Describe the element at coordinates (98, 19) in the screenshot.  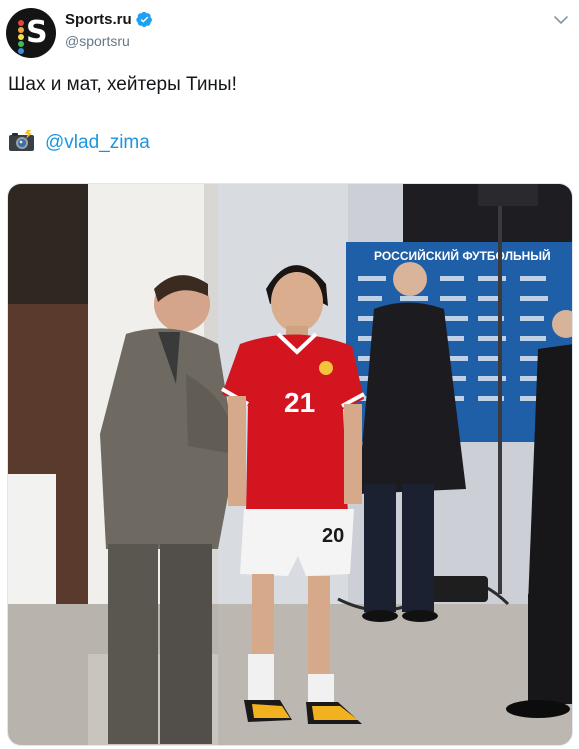
I see `display-name: Sports.ru` at that location.